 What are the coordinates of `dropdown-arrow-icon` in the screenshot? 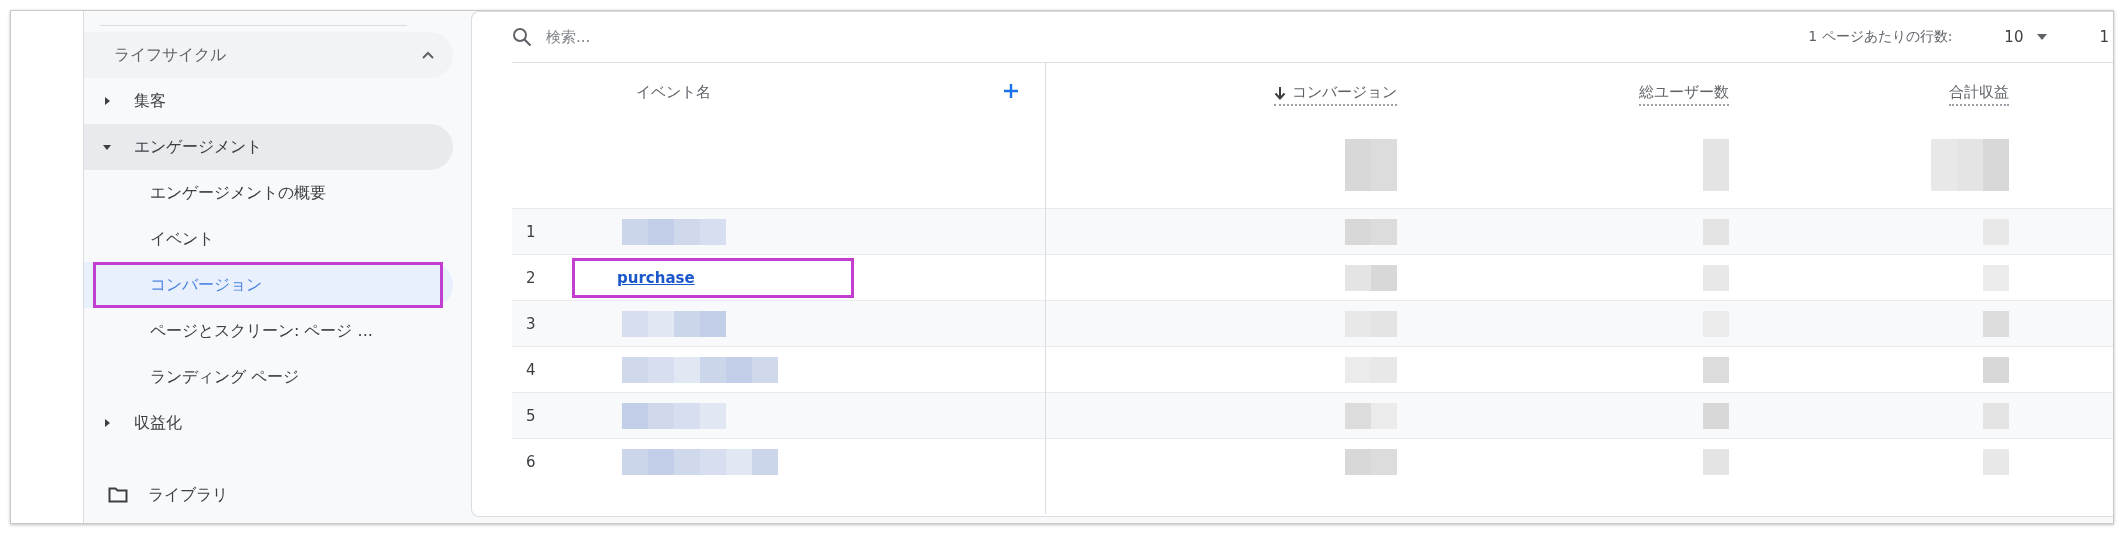 It's located at (2042, 37).